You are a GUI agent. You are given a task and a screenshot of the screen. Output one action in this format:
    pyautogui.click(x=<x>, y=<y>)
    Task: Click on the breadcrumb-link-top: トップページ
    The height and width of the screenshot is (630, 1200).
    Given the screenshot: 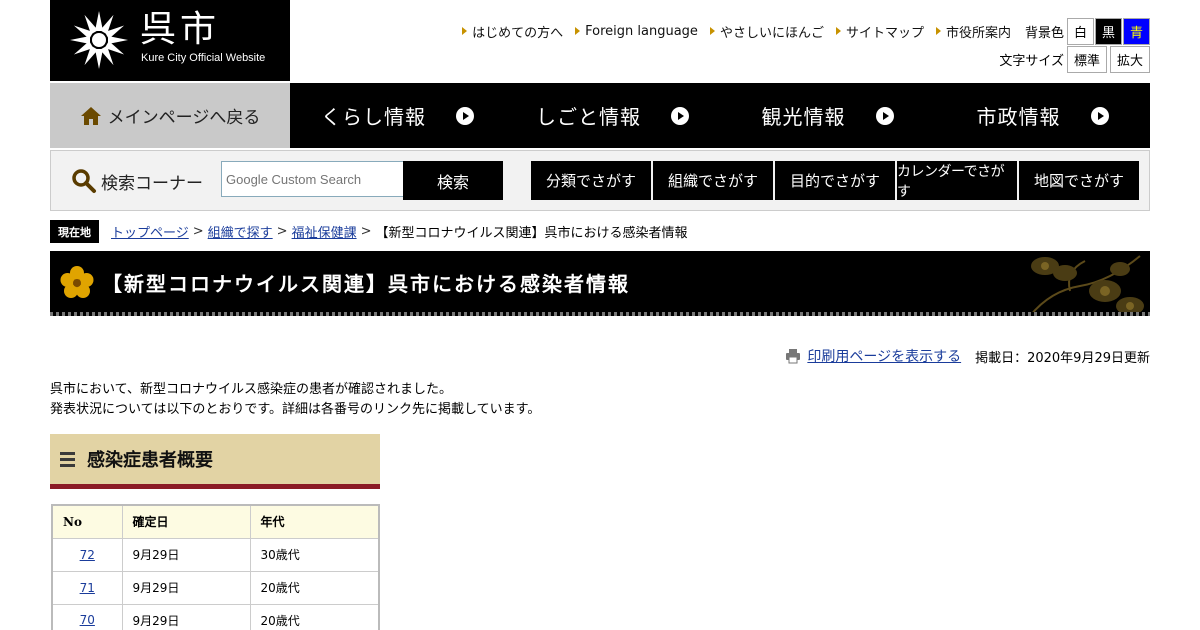 What is the action you would take?
    pyautogui.click(x=150, y=231)
    